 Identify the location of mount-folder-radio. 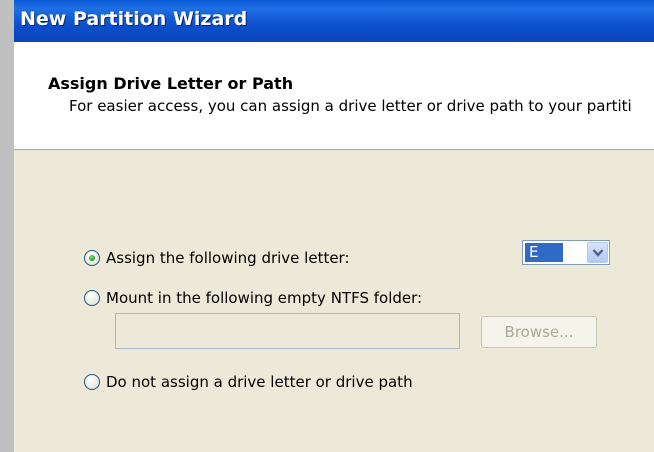
(92, 298).